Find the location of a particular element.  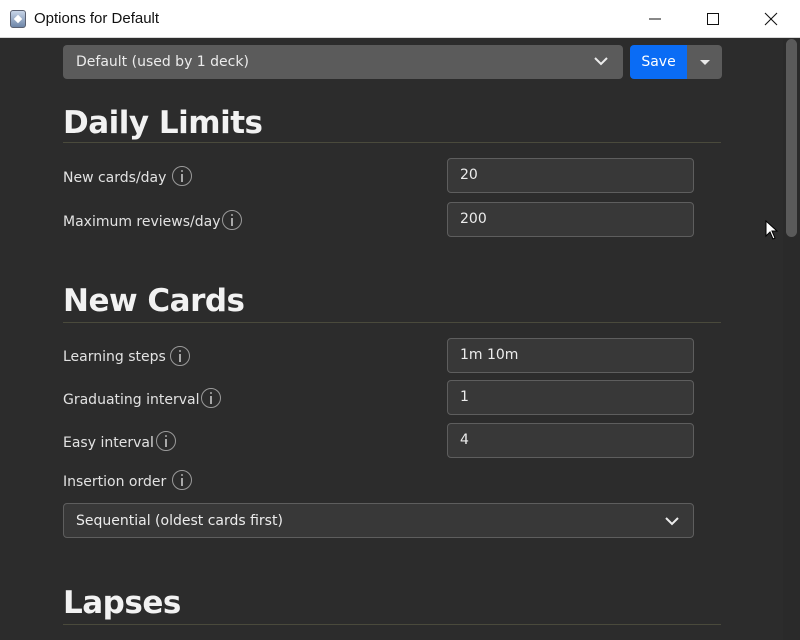

preset-select-value: Default (used by 1 deck) is located at coordinates (162, 62).